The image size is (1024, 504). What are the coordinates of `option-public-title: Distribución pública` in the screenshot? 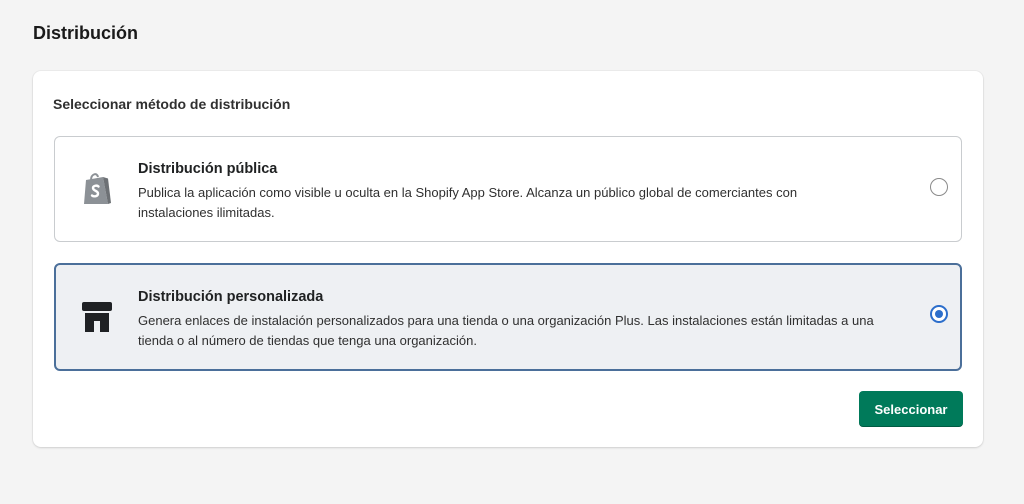 It's located at (208, 169).